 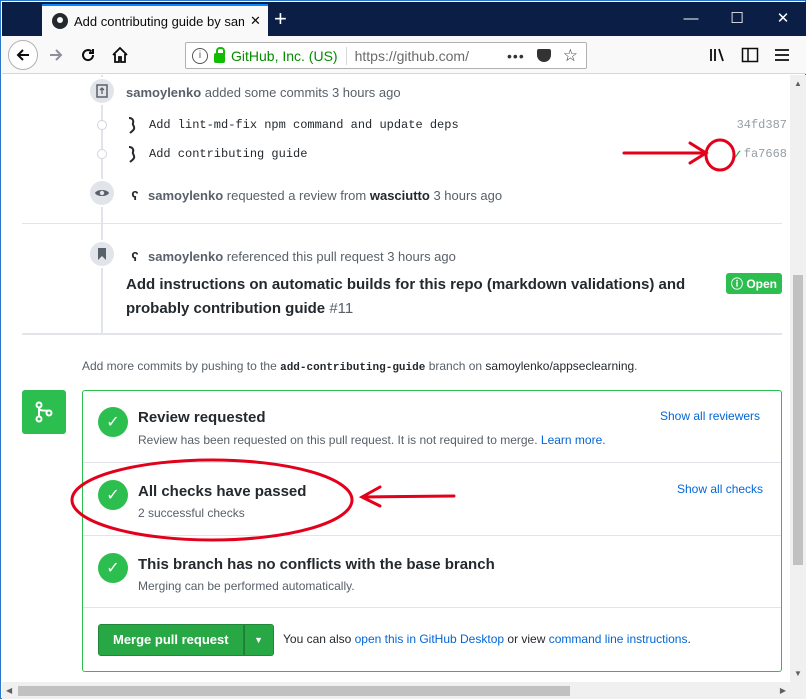 I want to click on review-requested-title: Review requested, so click(x=202, y=417).